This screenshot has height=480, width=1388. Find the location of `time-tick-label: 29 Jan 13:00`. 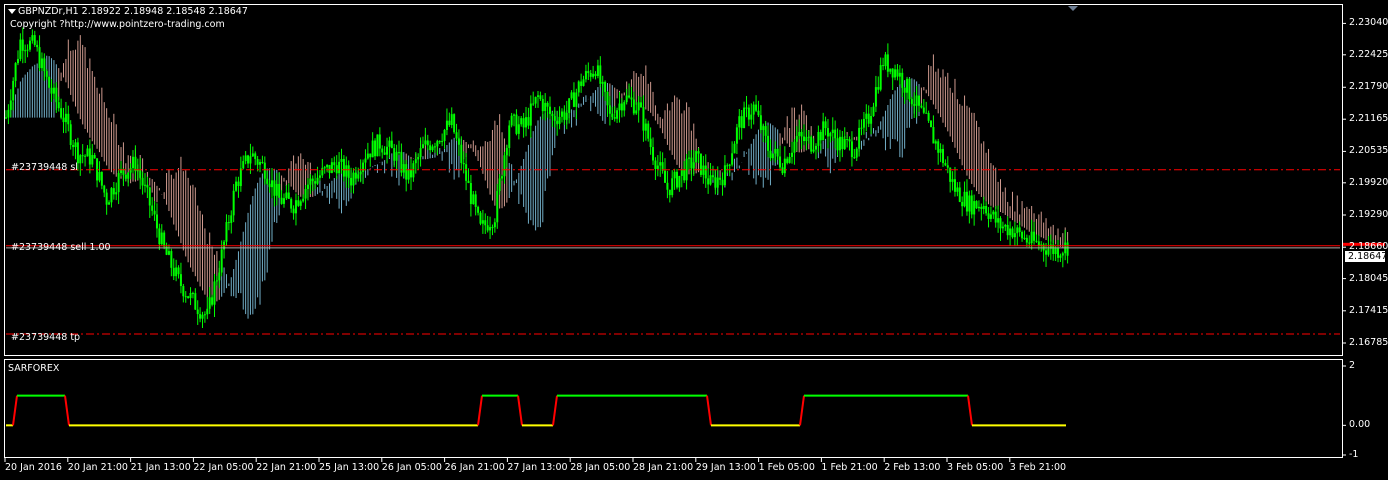

time-tick-label: 29 Jan 13:00 is located at coordinates (725, 467).